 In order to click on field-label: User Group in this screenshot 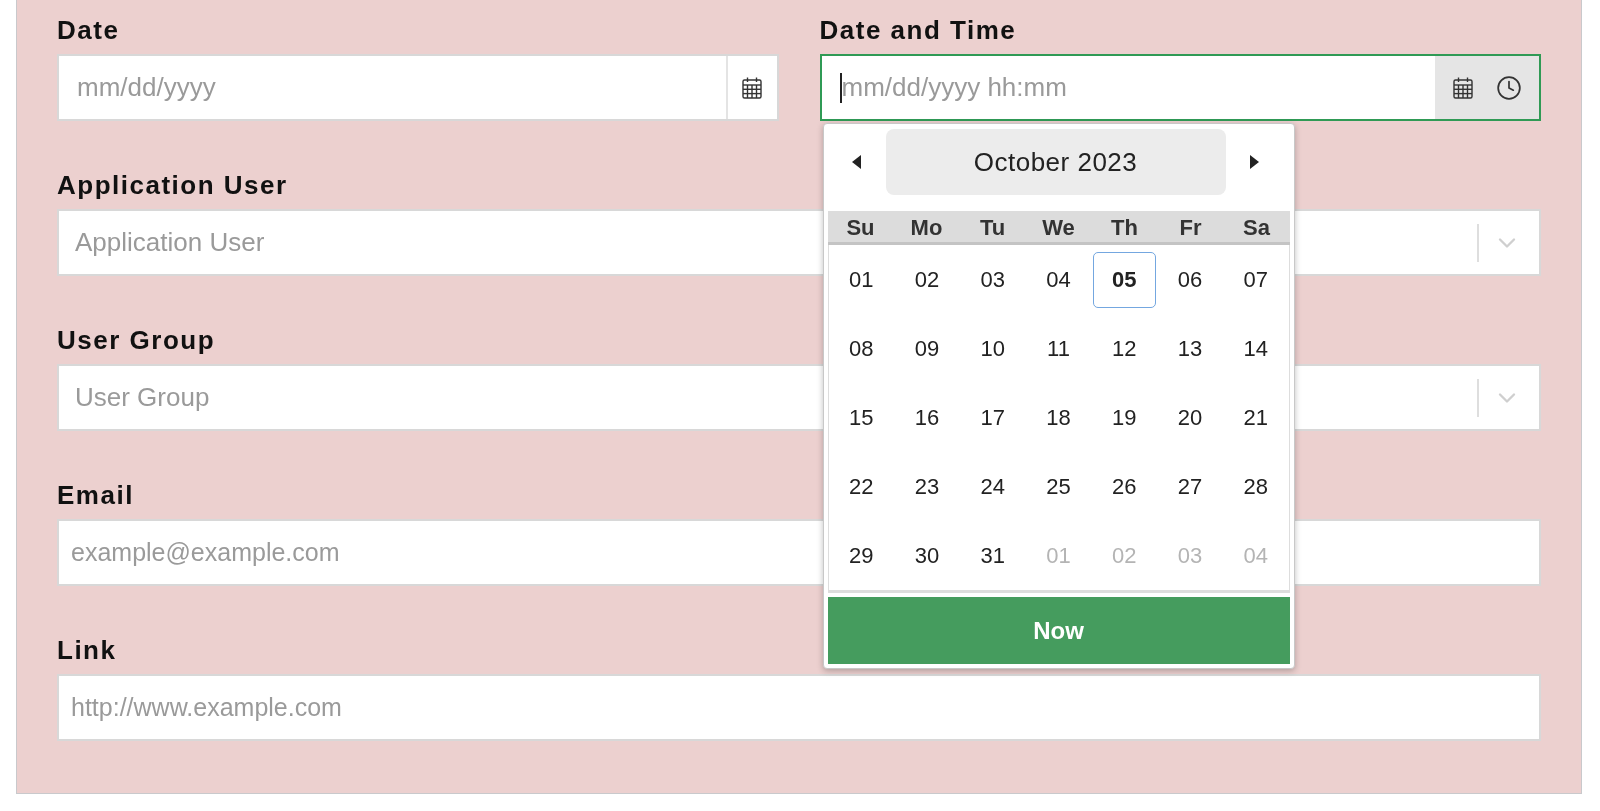, I will do `click(136, 340)`.